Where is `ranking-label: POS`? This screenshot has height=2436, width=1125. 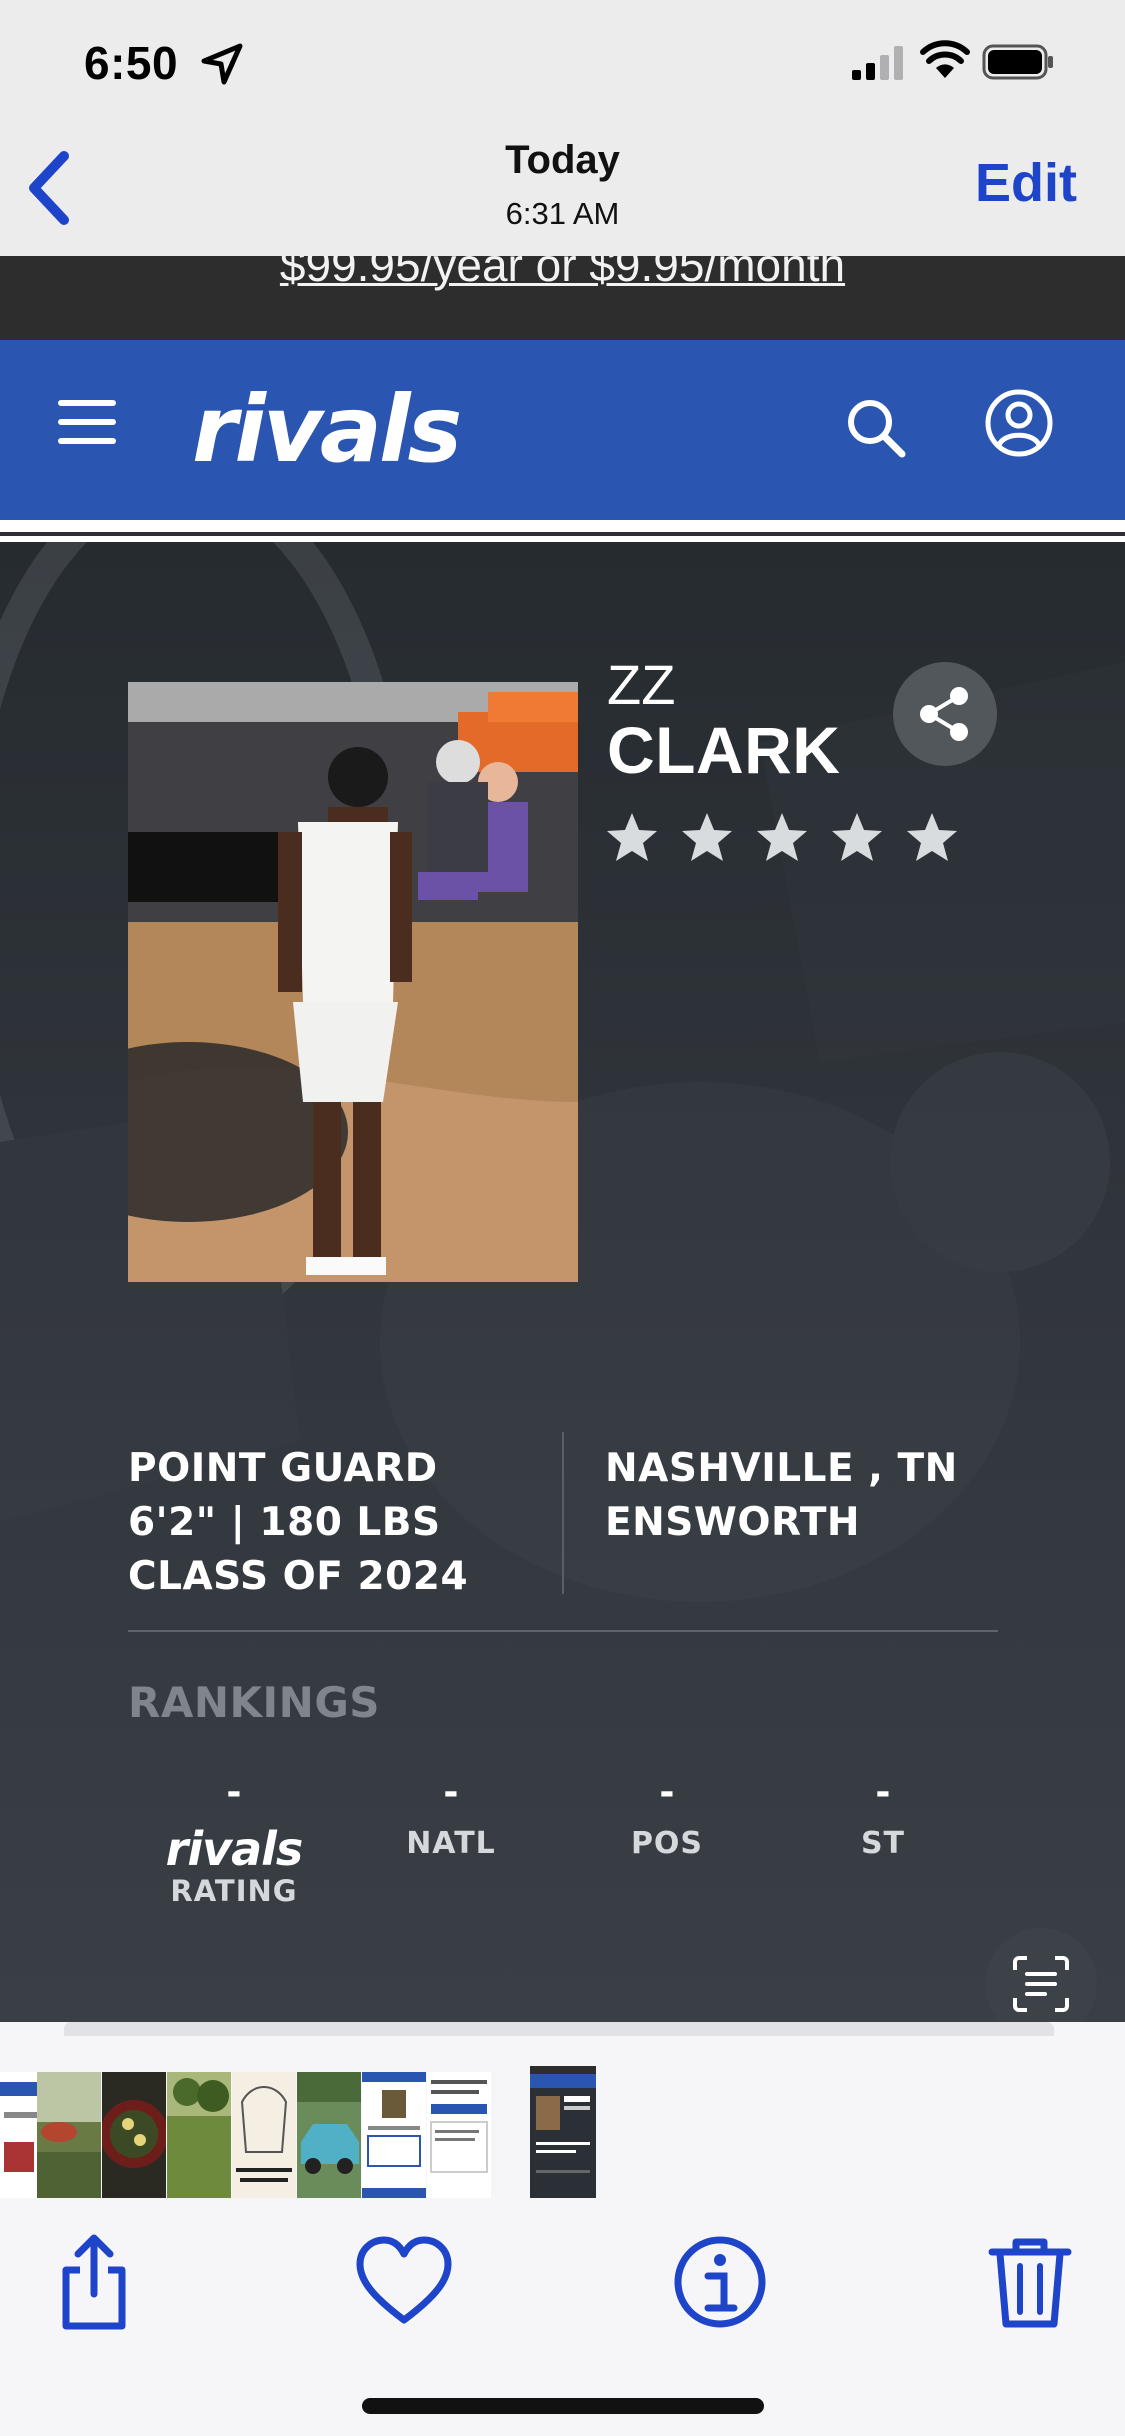 ranking-label: POS is located at coordinates (667, 1843).